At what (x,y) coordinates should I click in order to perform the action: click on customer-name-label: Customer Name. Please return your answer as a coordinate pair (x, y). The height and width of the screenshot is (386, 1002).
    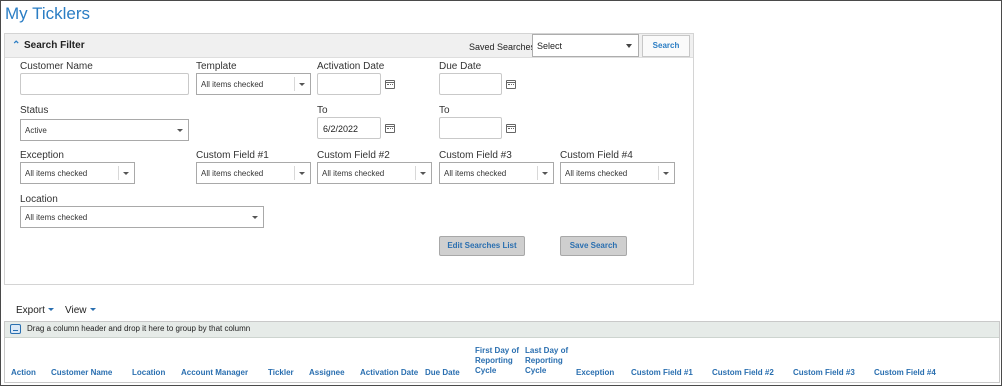
    Looking at the image, I should click on (56, 66).